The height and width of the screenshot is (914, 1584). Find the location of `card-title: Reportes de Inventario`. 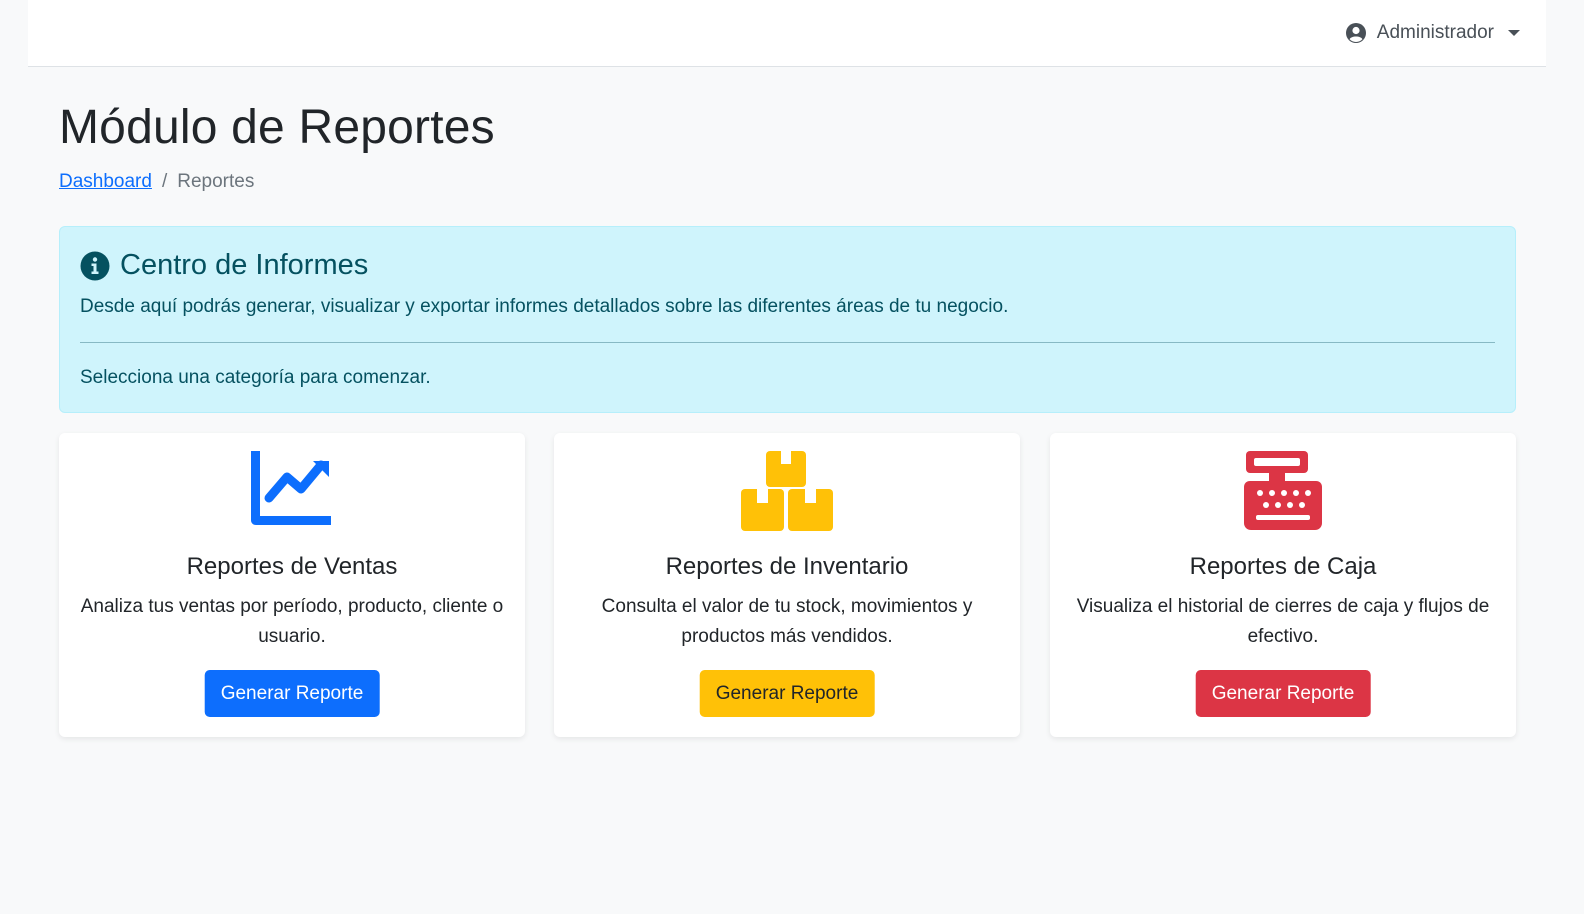

card-title: Reportes de Inventario is located at coordinates (787, 566).